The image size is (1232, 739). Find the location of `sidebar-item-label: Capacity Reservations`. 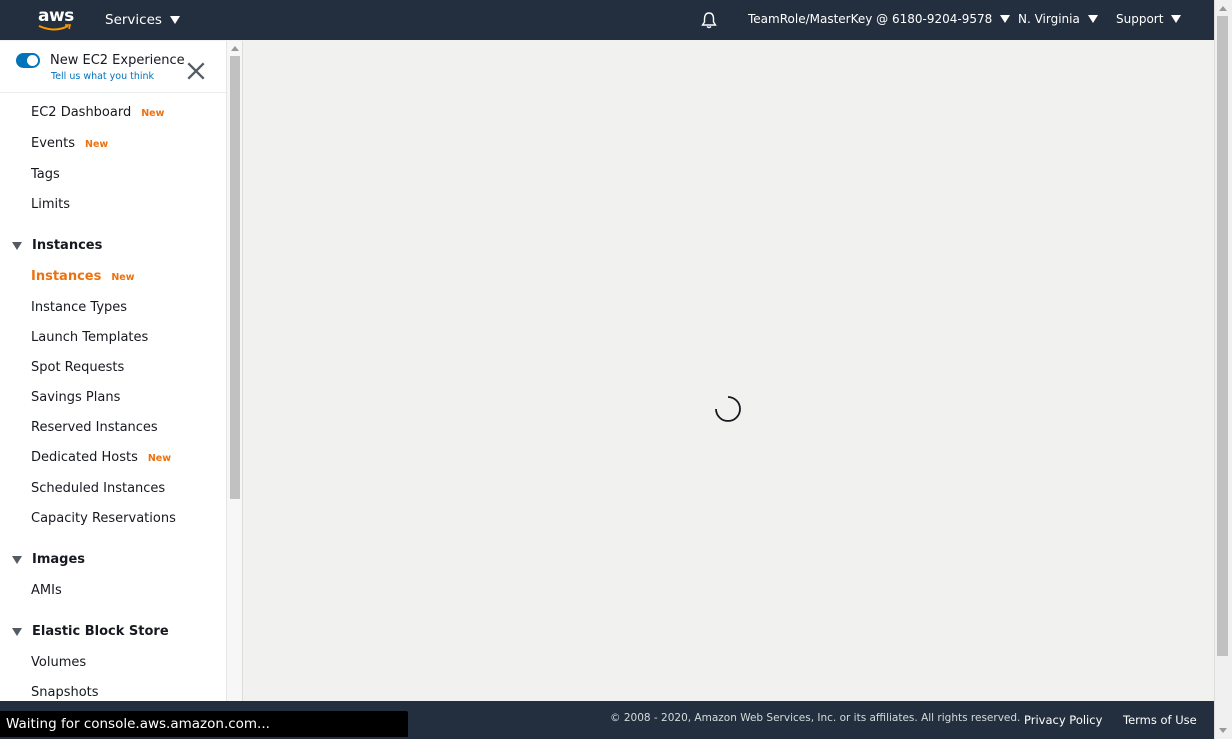

sidebar-item-label: Capacity Reservations is located at coordinates (103, 518).